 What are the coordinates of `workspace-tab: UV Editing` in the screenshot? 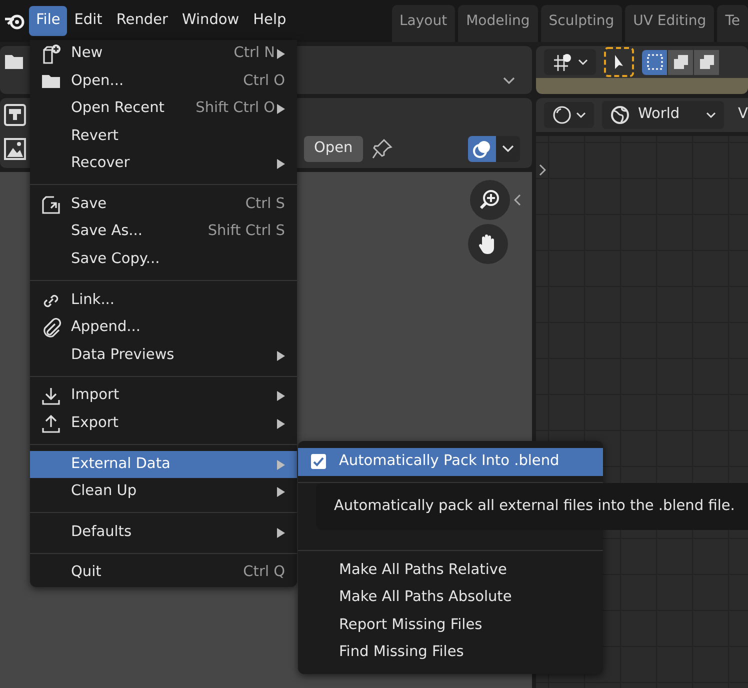 It's located at (669, 23).